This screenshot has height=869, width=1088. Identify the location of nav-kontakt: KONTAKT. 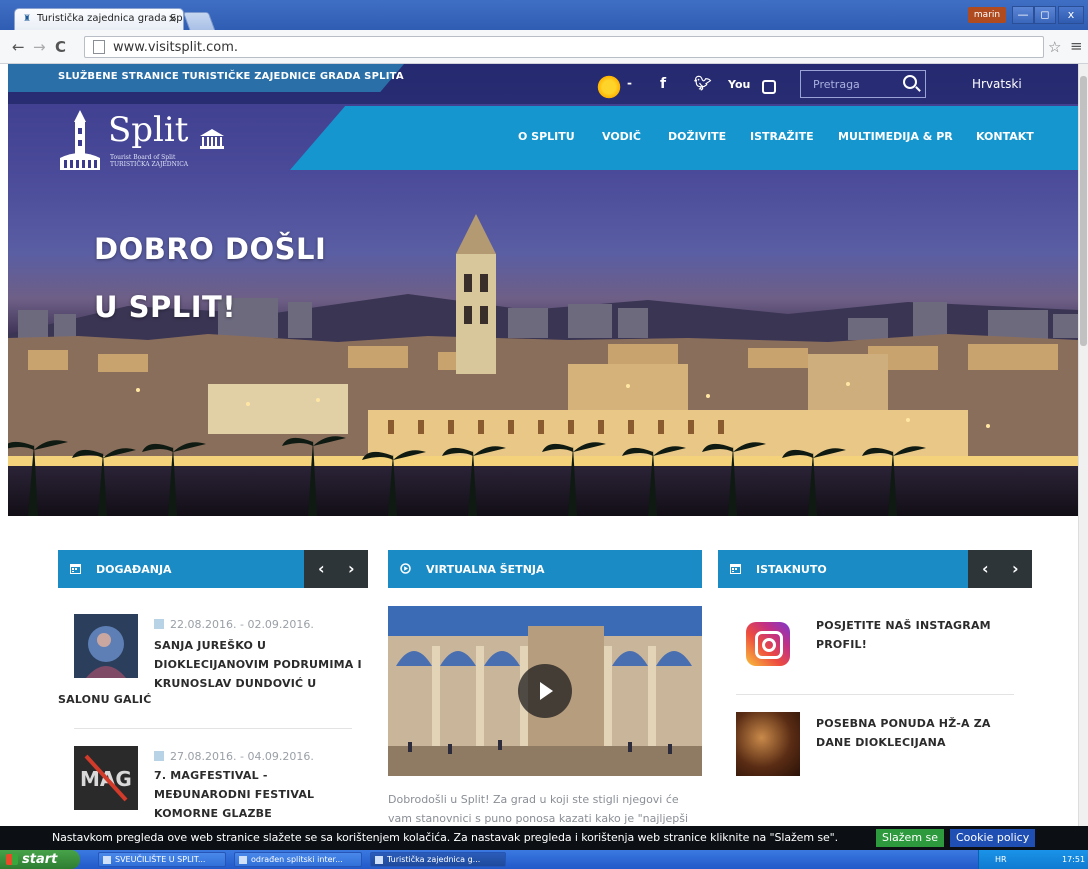
(1005, 136).